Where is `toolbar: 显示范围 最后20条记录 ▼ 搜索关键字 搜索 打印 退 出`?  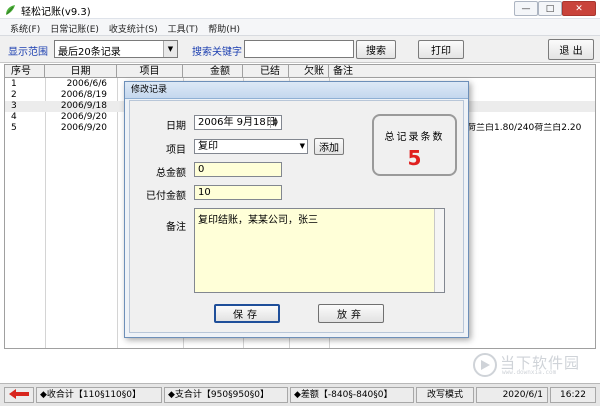
toolbar: 显示范围 最后20条记录 ▼ 搜索关键字 搜索 打印 退 出 is located at coordinates (300, 49).